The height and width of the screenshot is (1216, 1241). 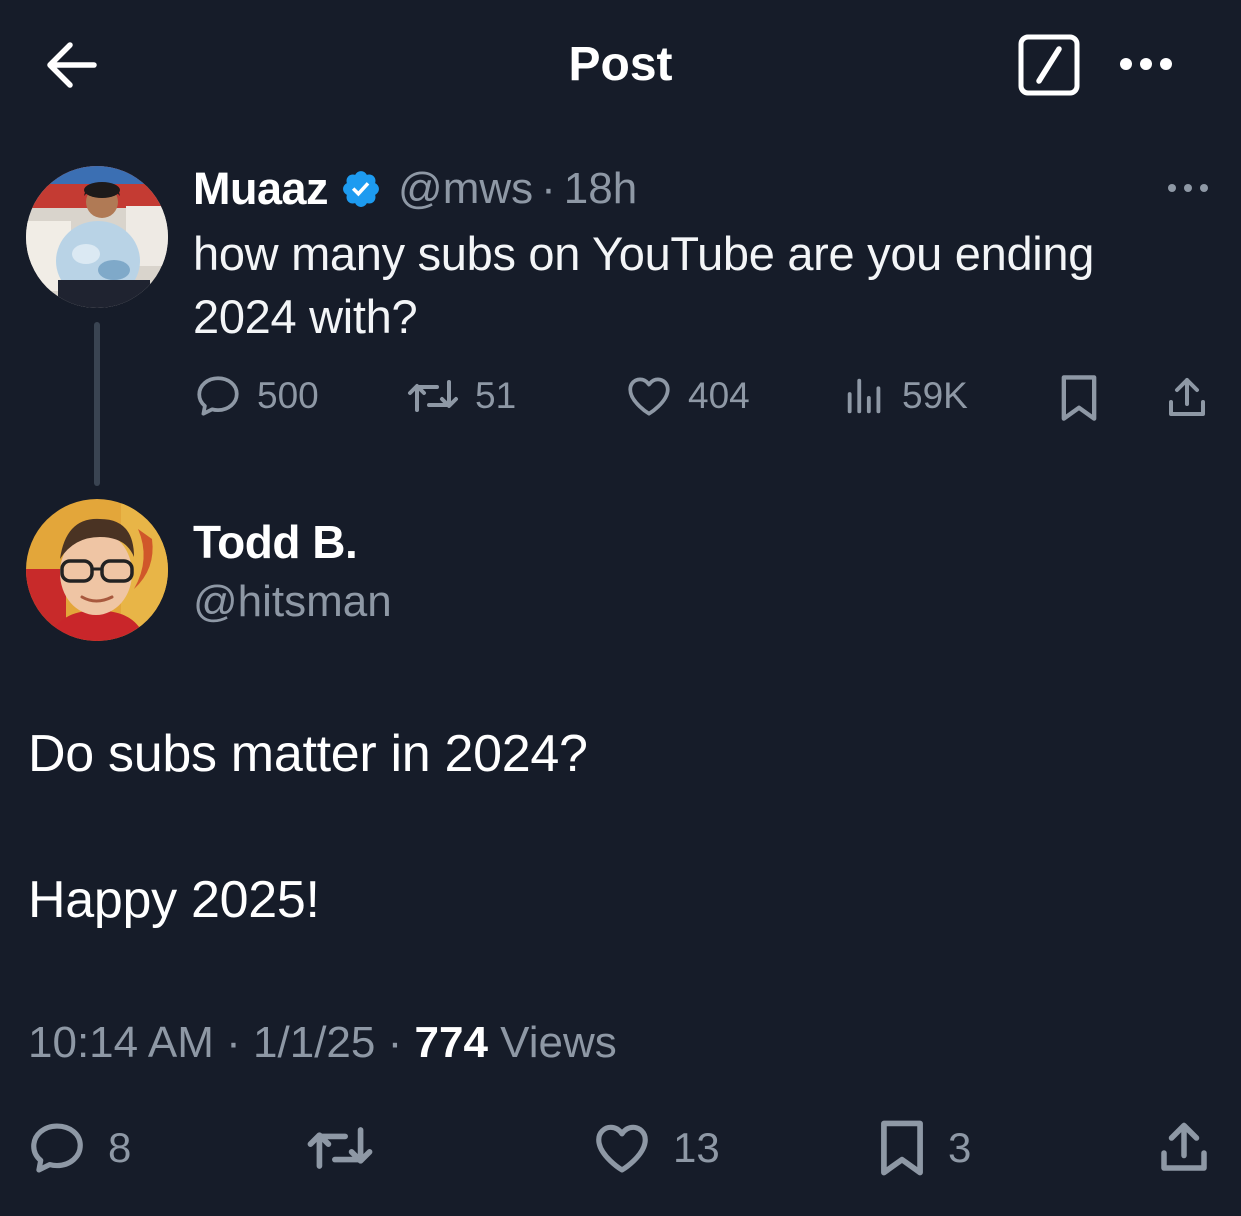 I want to click on views-label: Views, so click(x=558, y=1042).